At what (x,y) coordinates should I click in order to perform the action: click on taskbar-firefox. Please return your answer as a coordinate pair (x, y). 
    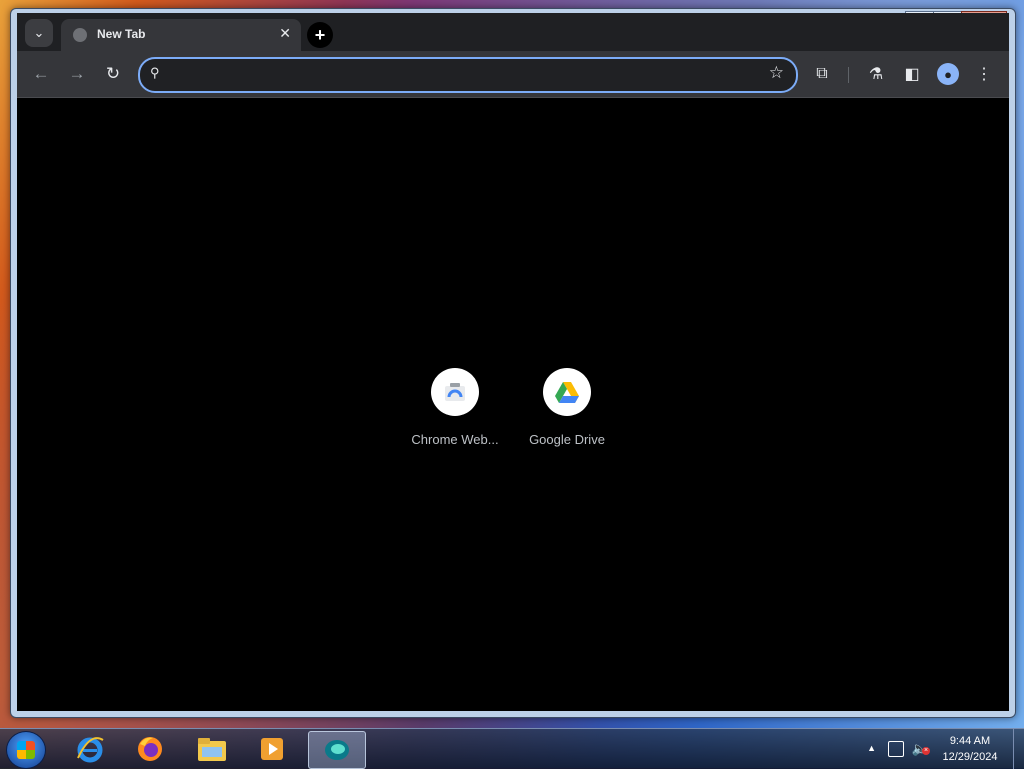
    Looking at the image, I should click on (150, 749).